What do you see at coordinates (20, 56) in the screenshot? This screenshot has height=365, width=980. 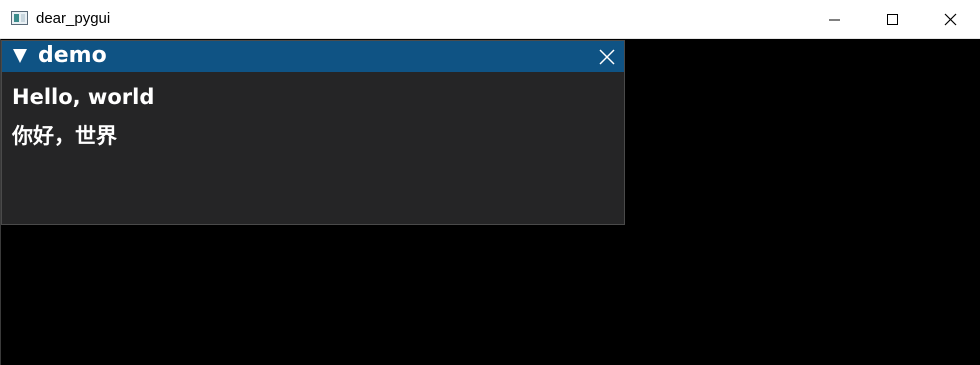 I see `triangle-down-icon` at bounding box center [20, 56].